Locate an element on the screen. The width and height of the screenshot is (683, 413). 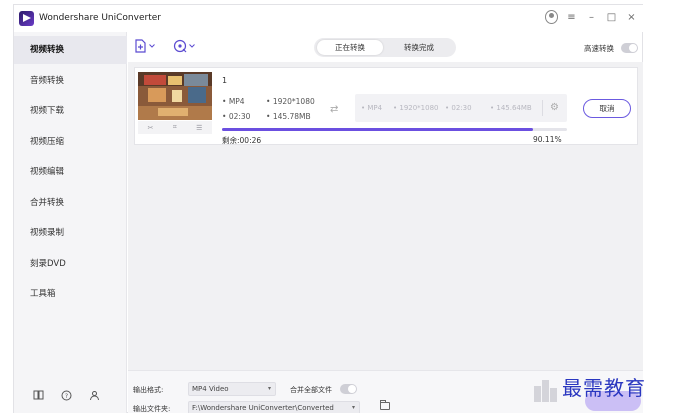
thumbnail-edit-bar: ✂ ⌗ ☰ is located at coordinates (175, 127).